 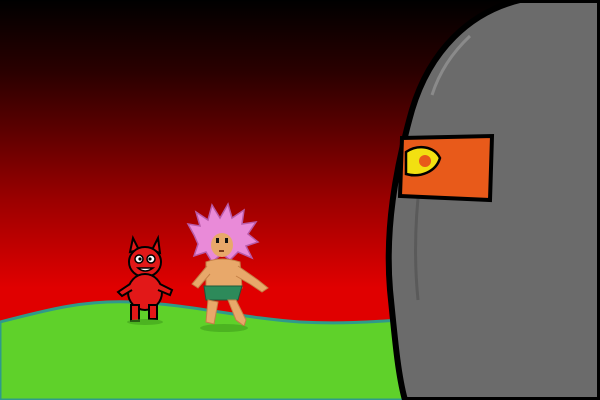 I want to click on imp-left-leg, so click(x=135, y=313).